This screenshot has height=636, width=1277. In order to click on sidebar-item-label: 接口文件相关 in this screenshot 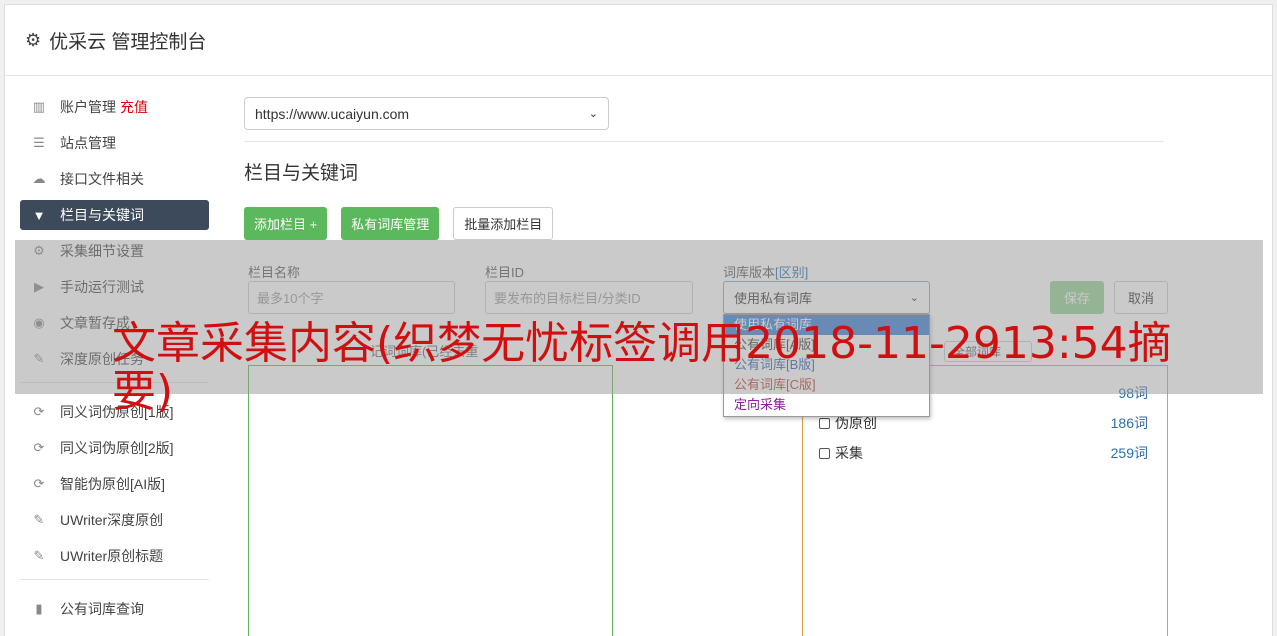, I will do `click(102, 179)`.